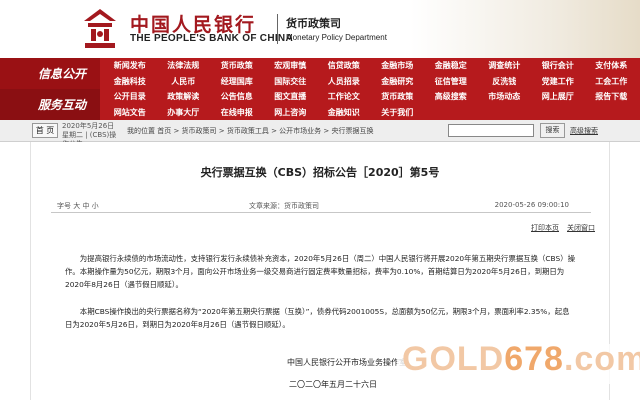 This screenshot has height=400, width=640. Describe the element at coordinates (505, 82) in the screenshot. I see `nav-item: 反洗钱` at that location.